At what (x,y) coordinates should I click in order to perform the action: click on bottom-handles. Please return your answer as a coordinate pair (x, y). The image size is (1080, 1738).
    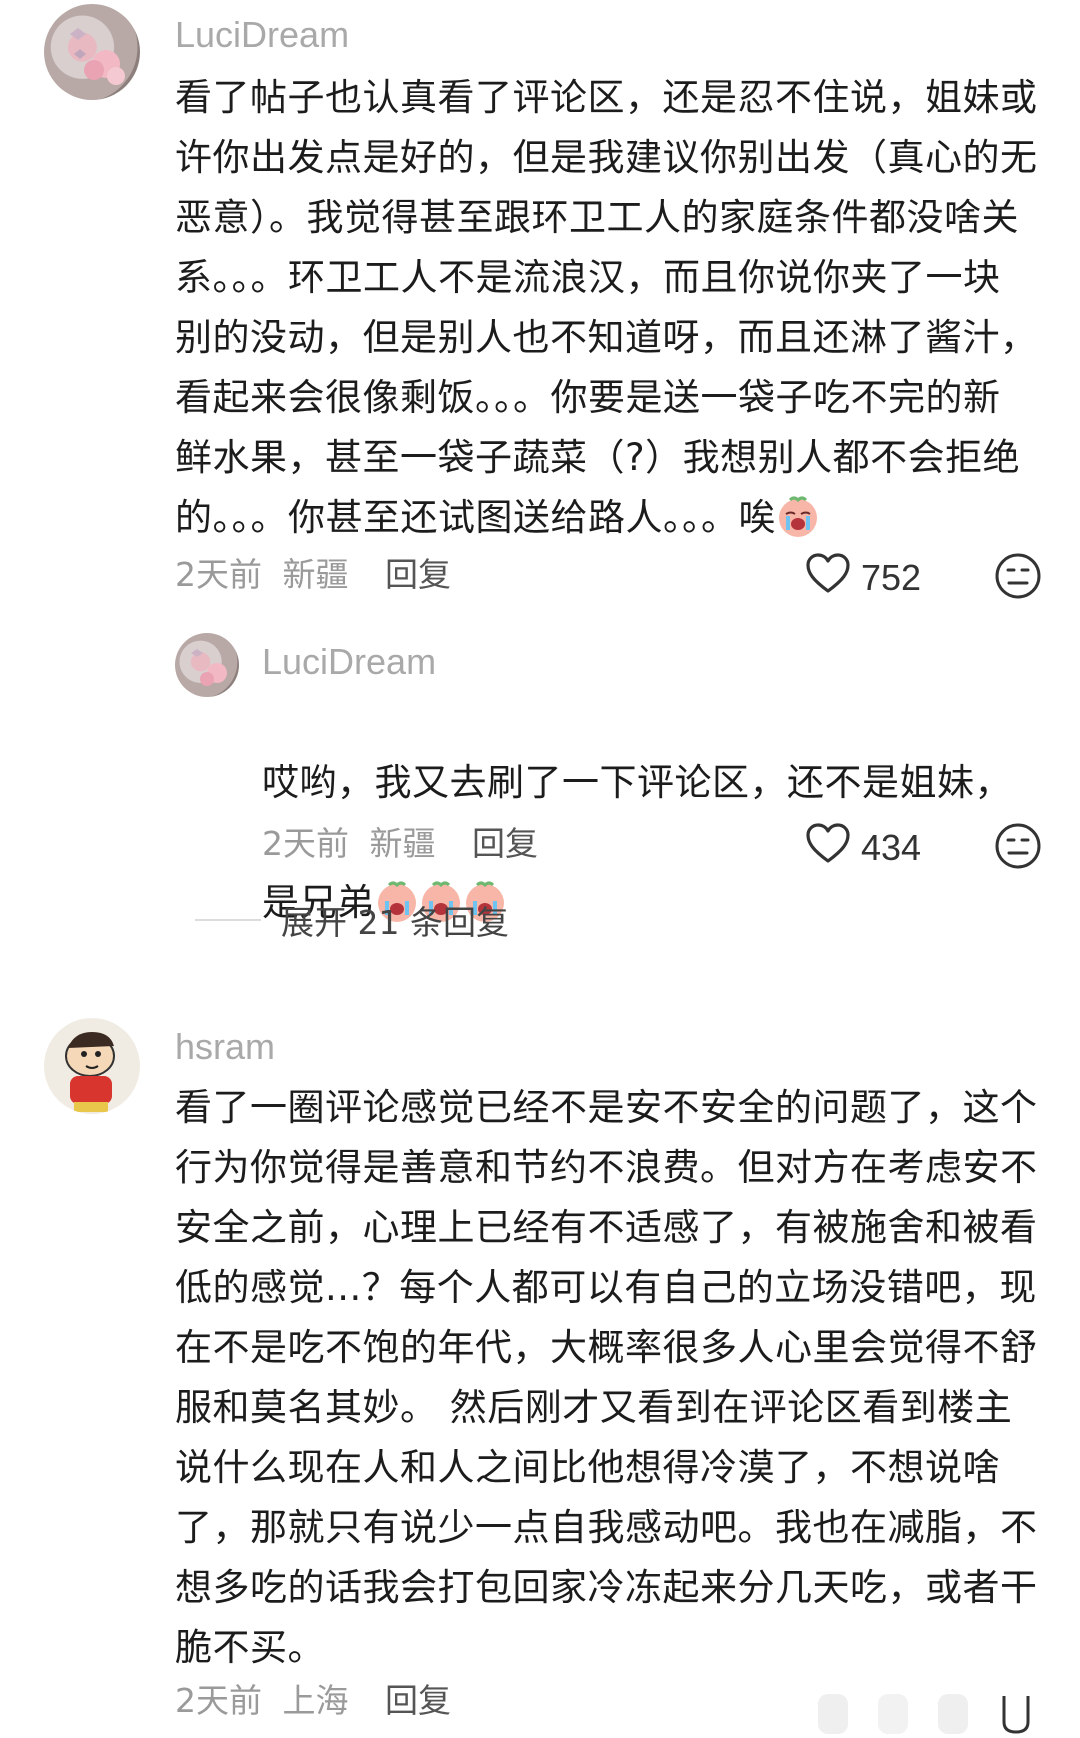
    Looking at the image, I should click on (928, 1714).